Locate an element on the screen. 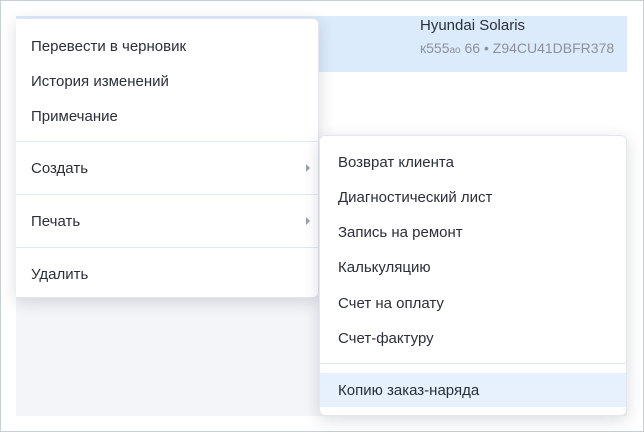  car-details: к555ао 66 • Z94CU41DBFR378 is located at coordinates (517, 49).